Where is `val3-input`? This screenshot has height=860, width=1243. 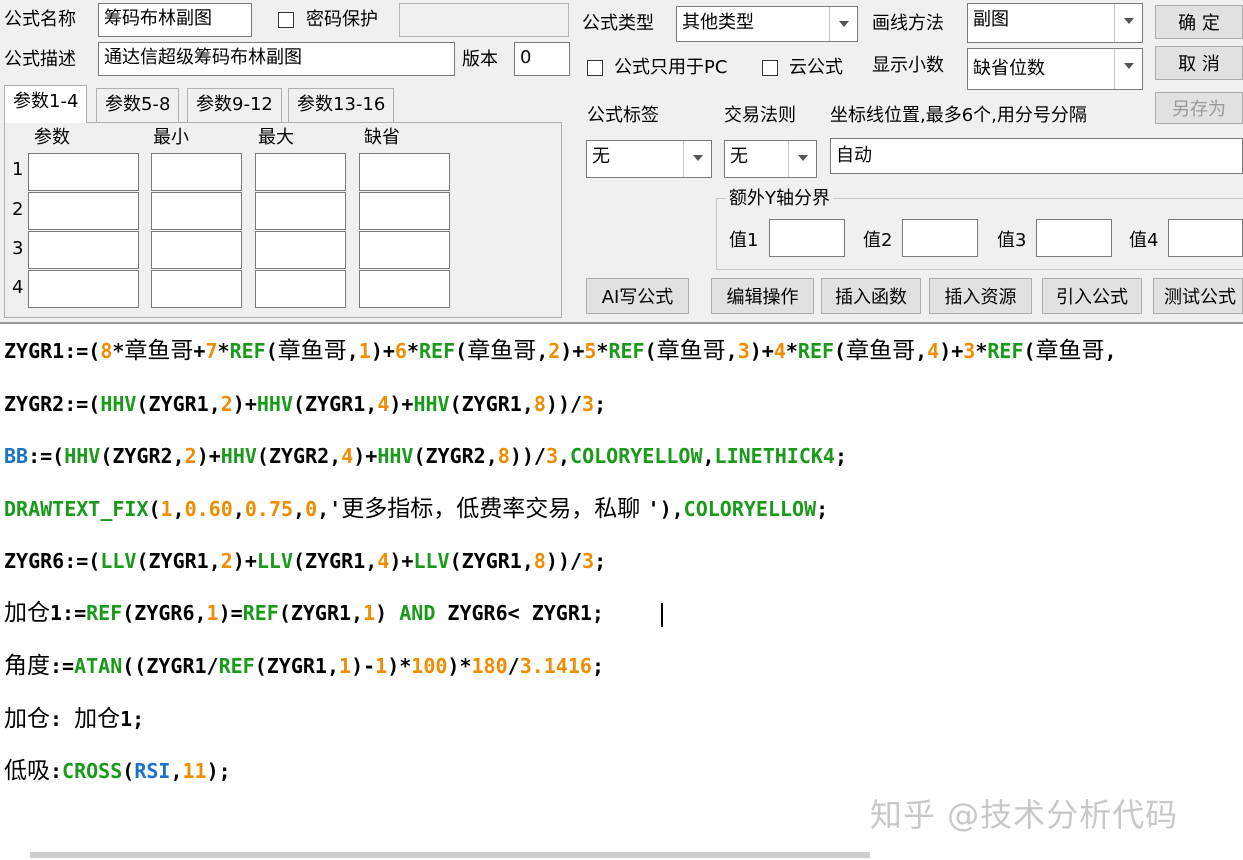 val3-input is located at coordinates (1074, 238).